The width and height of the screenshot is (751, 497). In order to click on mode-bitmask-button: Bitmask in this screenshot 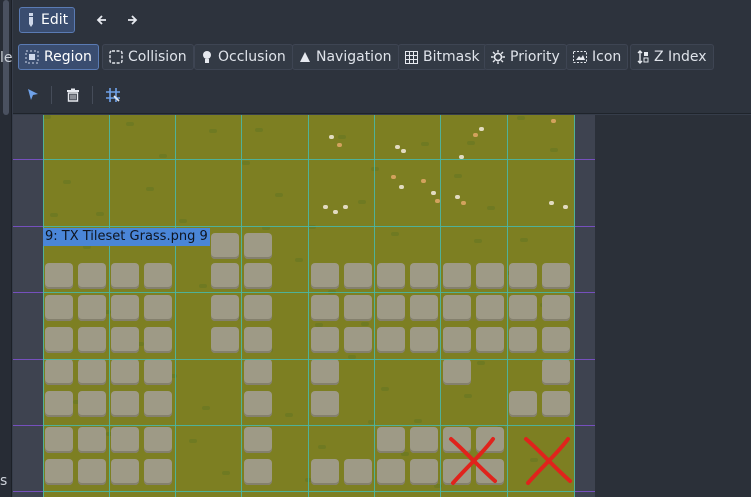, I will do `click(442, 57)`.